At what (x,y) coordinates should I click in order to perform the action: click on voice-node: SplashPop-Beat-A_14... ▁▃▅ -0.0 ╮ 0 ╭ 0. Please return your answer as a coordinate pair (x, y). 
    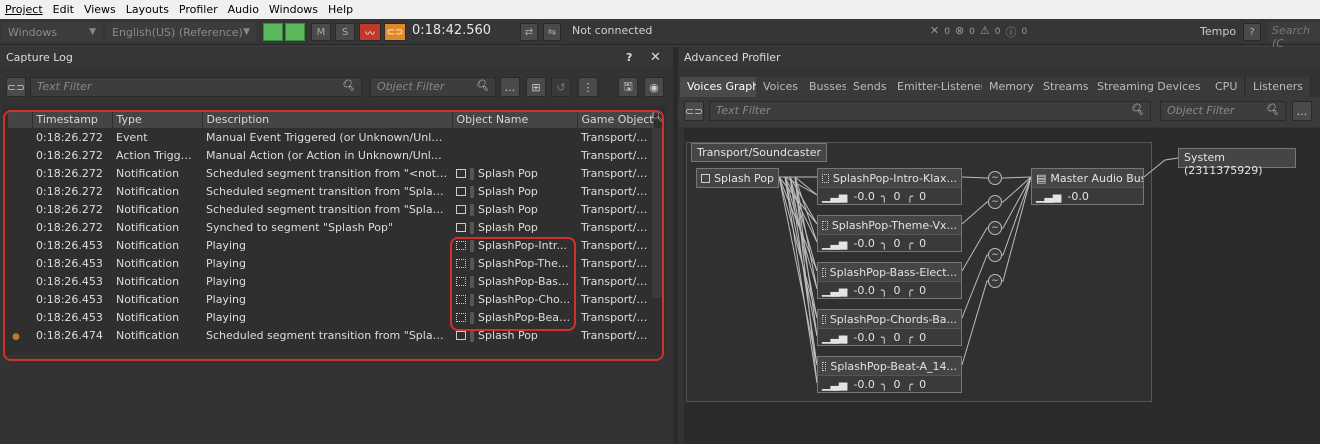
    Looking at the image, I should click on (889, 374).